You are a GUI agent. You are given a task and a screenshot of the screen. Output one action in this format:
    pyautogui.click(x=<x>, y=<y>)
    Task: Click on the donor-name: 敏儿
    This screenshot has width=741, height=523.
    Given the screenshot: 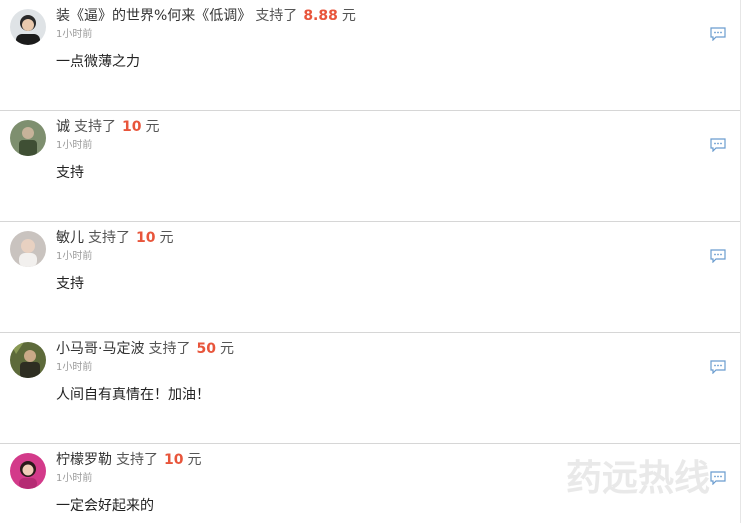 What is the action you would take?
    pyautogui.click(x=70, y=238)
    